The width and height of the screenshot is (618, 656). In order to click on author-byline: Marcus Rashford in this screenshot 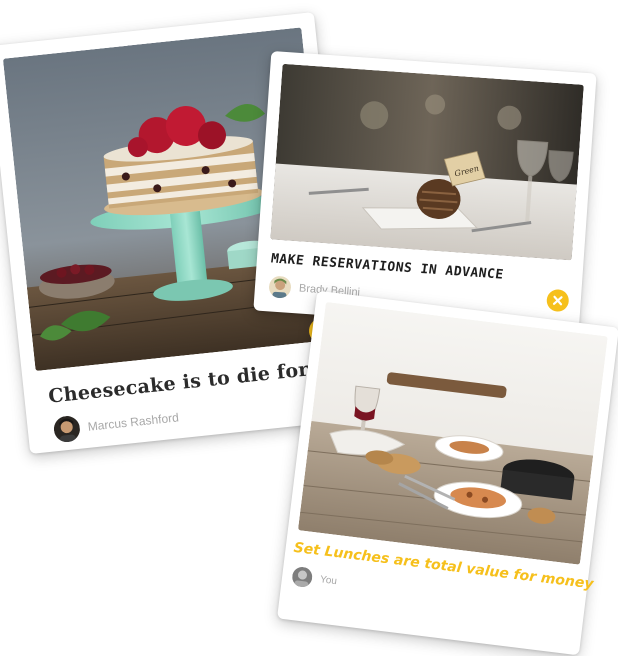, I will do `click(116, 424)`.